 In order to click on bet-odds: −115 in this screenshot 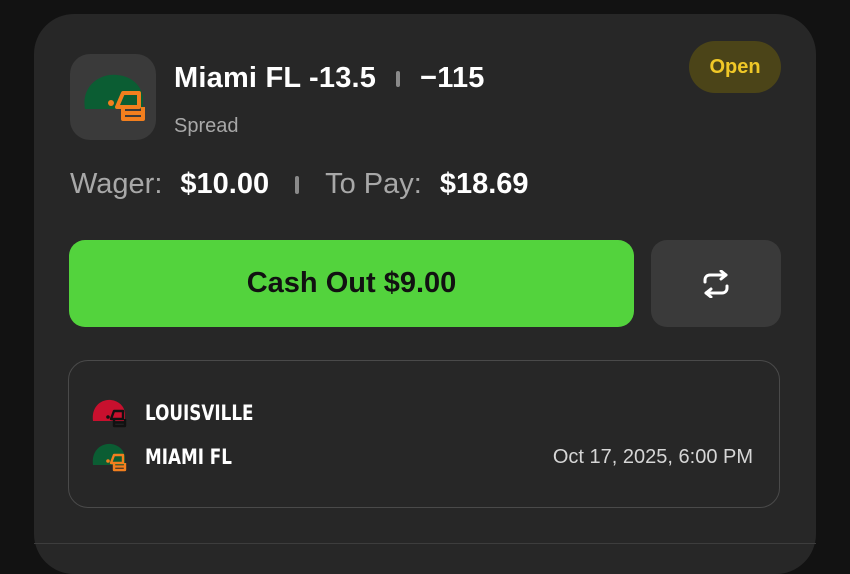, I will do `click(452, 78)`.